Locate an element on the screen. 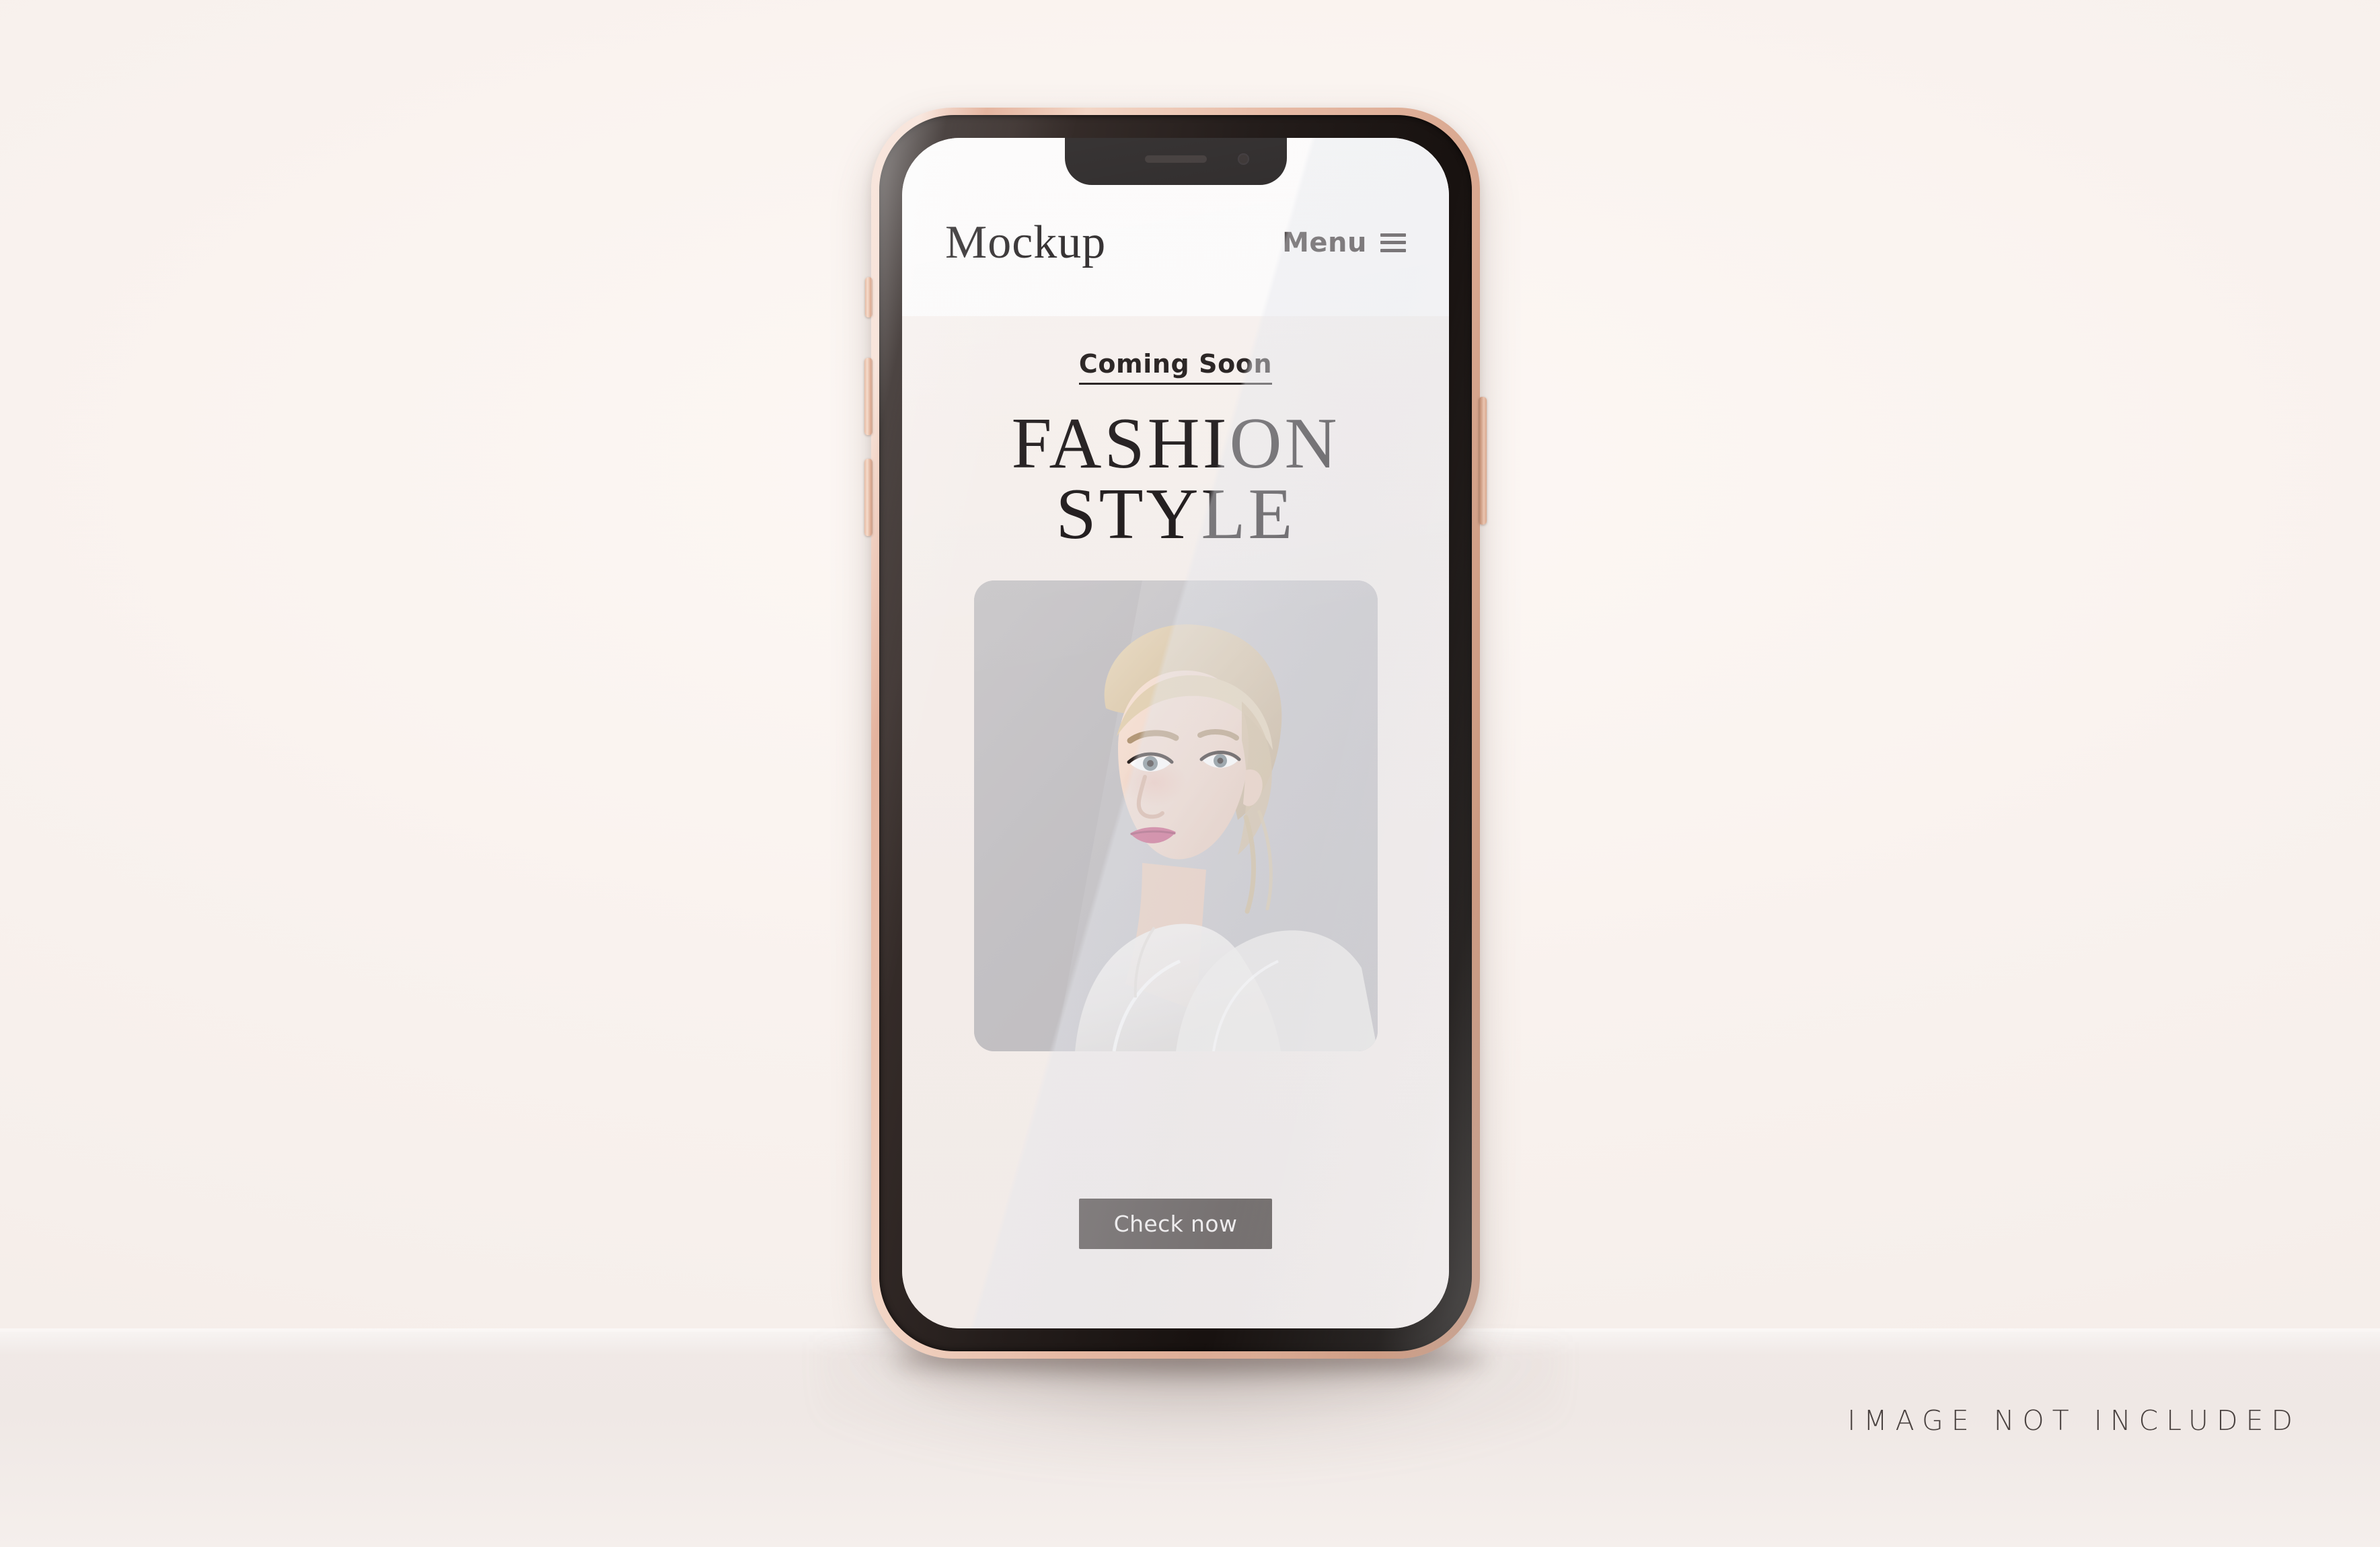  model-portrait-illustration is located at coordinates (1175, 816).